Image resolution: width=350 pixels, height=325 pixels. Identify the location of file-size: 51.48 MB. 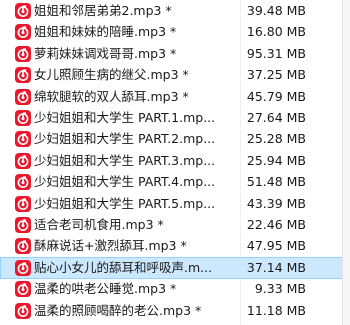
(276, 182).